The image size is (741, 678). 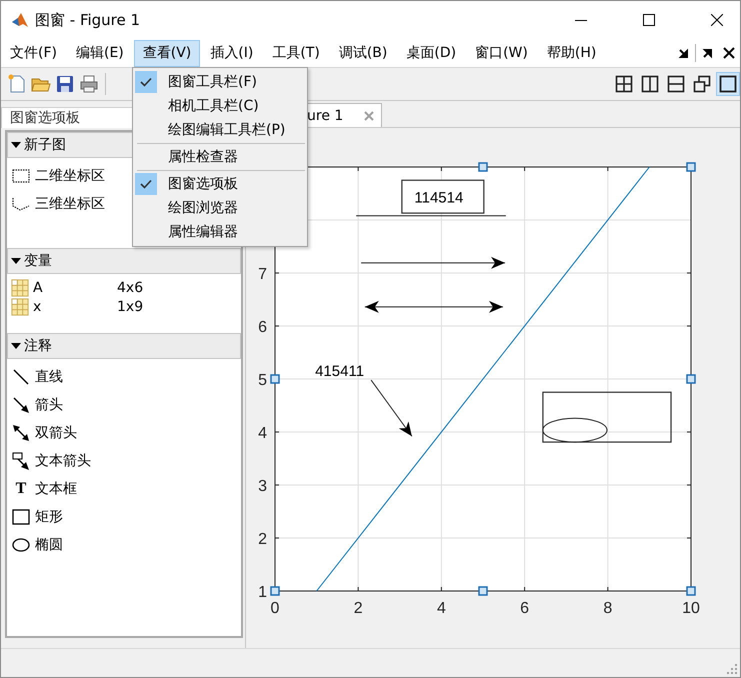 I want to click on variable-size: 1x9, so click(x=130, y=306).